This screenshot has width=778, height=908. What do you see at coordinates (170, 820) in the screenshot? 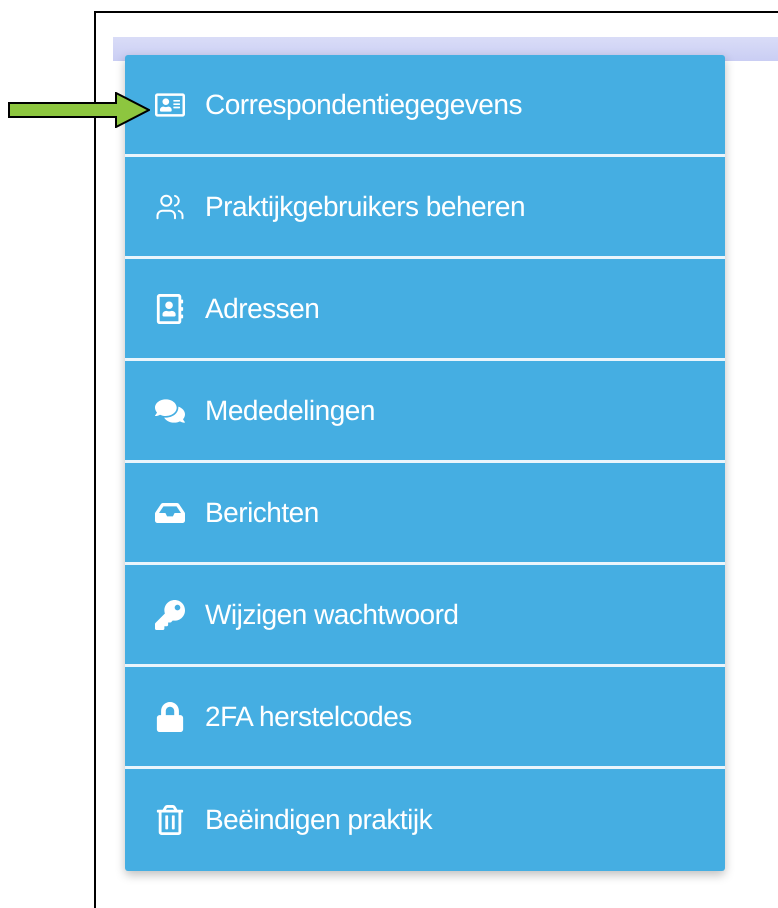
I see `trash-icon` at bounding box center [170, 820].